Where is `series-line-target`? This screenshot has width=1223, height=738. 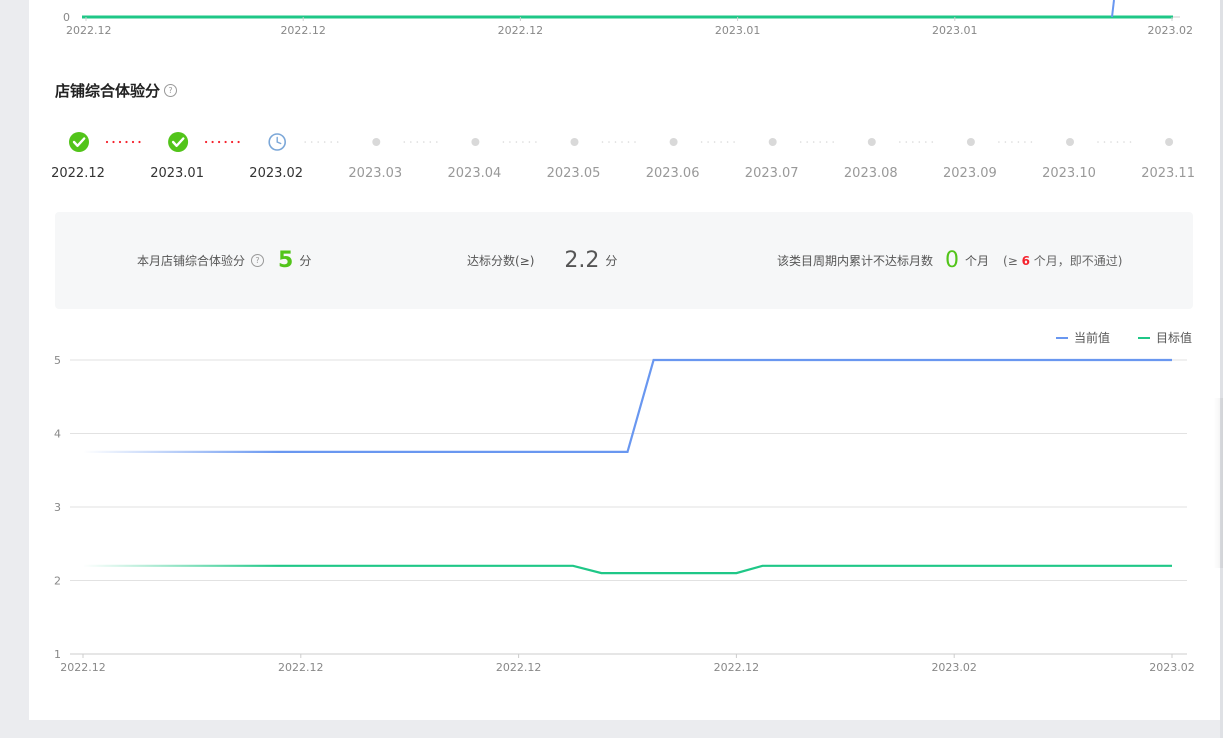 series-line-target is located at coordinates (627, 569).